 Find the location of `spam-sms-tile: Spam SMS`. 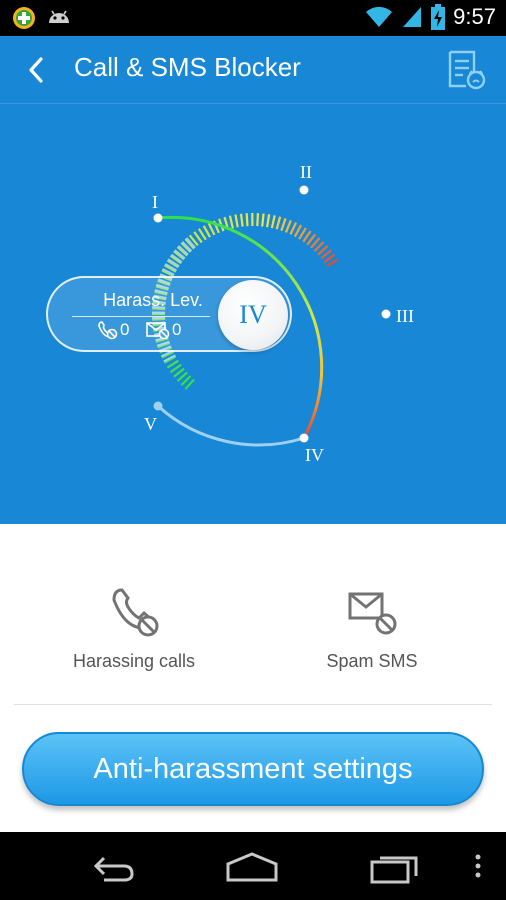

spam-sms-tile: Spam SMS is located at coordinates (372, 629).